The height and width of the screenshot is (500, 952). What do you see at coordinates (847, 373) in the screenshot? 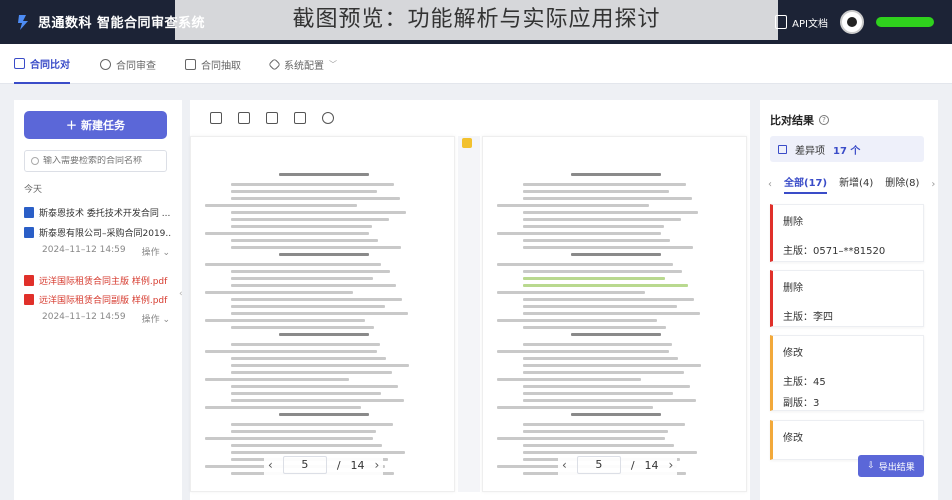
I see `diff-item: 修改 主版：45 副版：3` at bounding box center [847, 373].